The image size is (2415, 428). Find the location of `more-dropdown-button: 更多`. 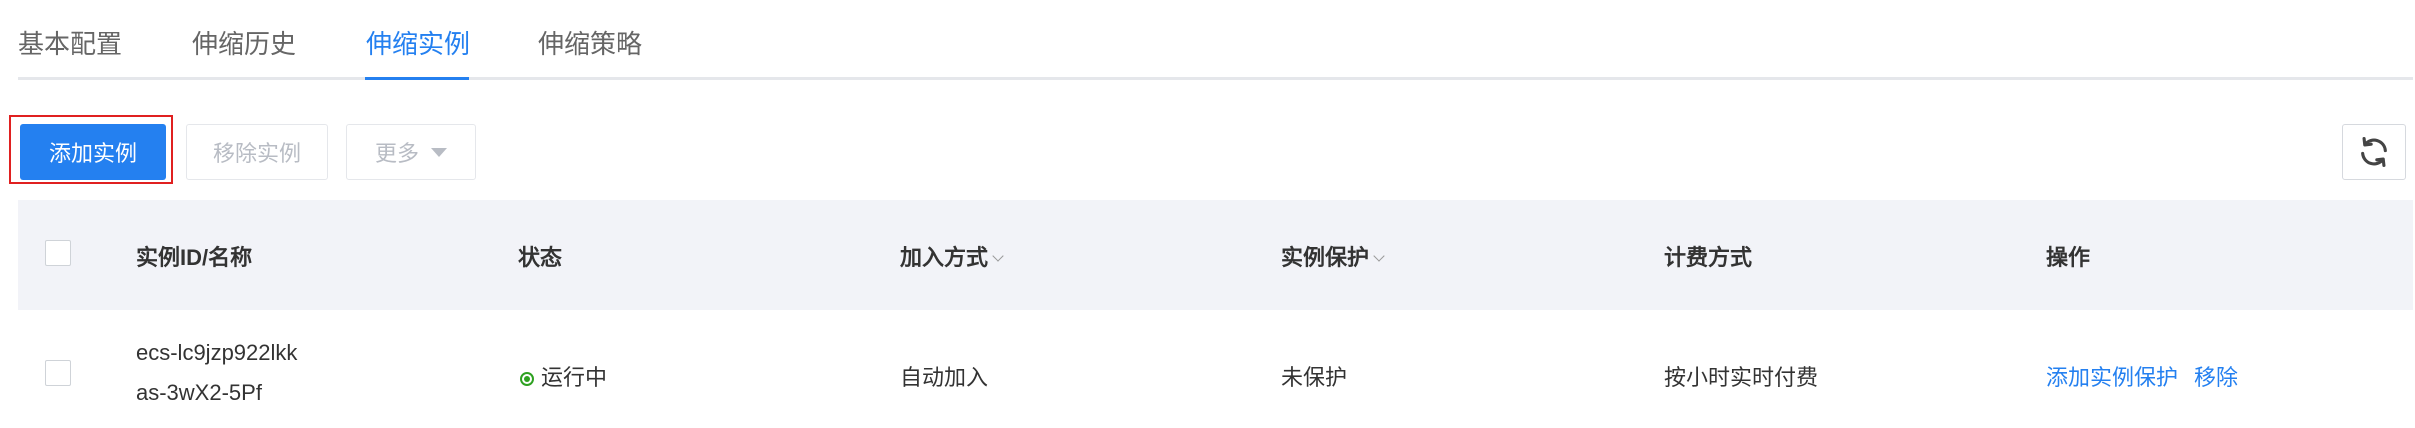

more-dropdown-button: 更多 is located at coordinates (411, 152).